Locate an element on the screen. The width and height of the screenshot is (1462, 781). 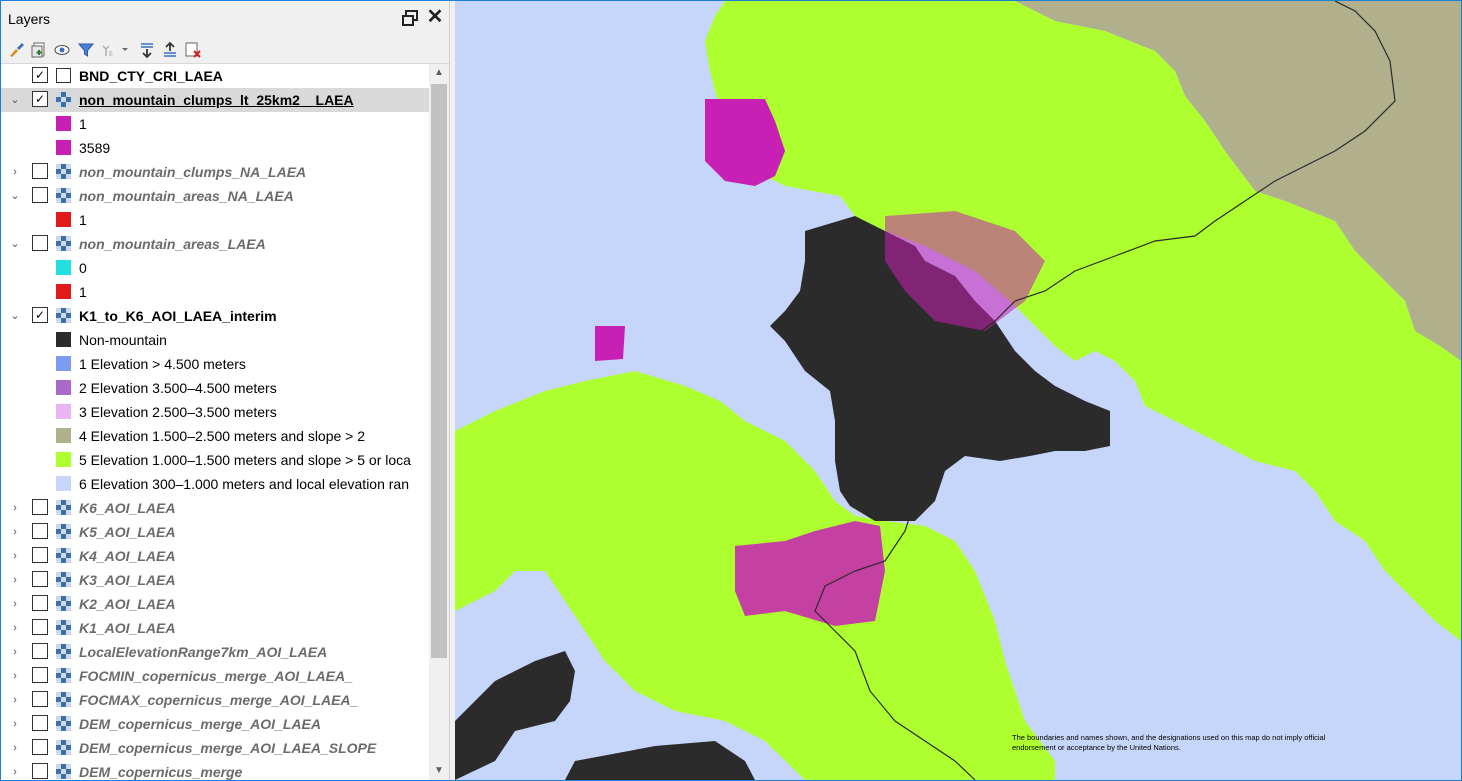
layer-row: ⌄ non_mountain_areas_LAEA is located at coordinates (215, 244).